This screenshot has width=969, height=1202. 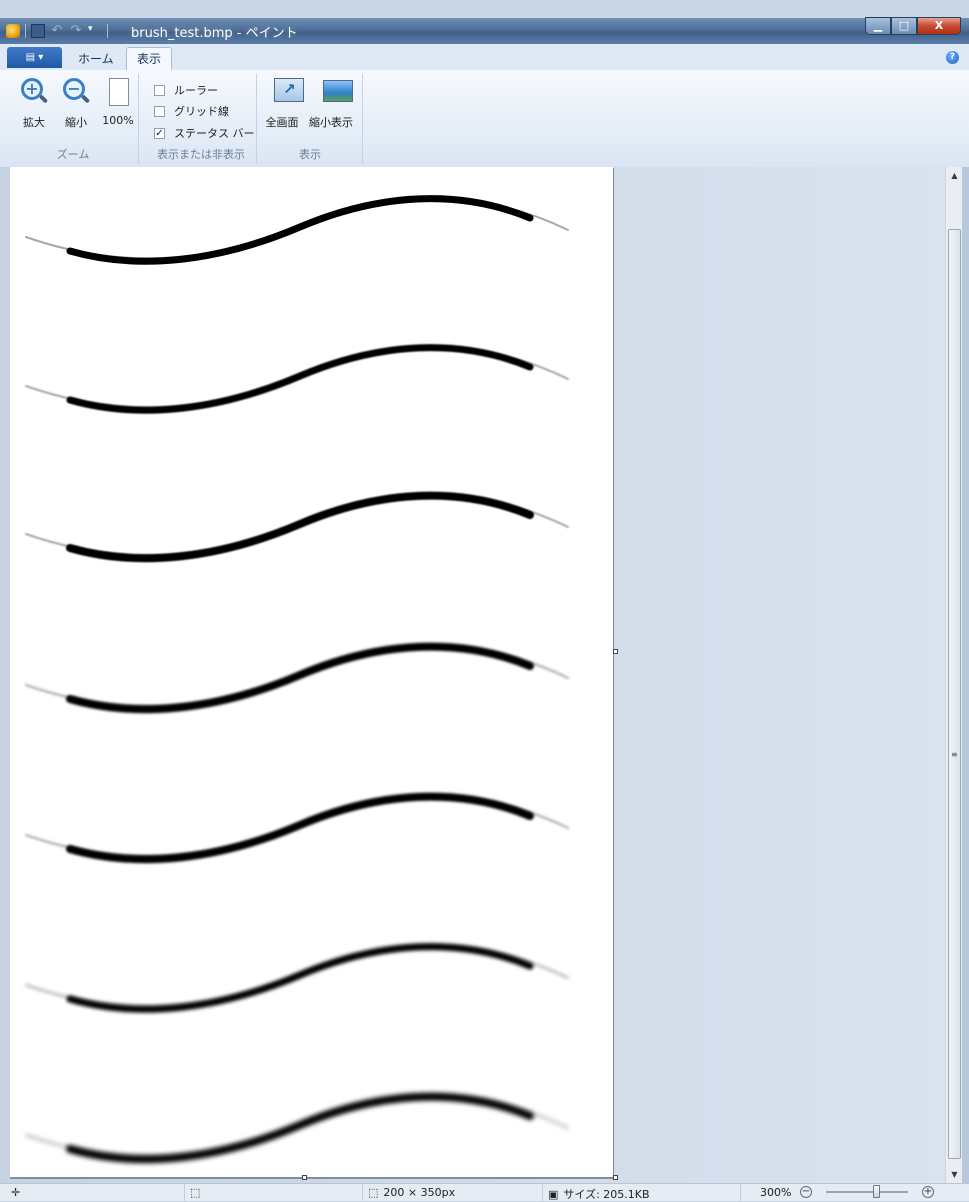 I want to click on zoom-out-status-button: −, so click(x=806, y=1192).